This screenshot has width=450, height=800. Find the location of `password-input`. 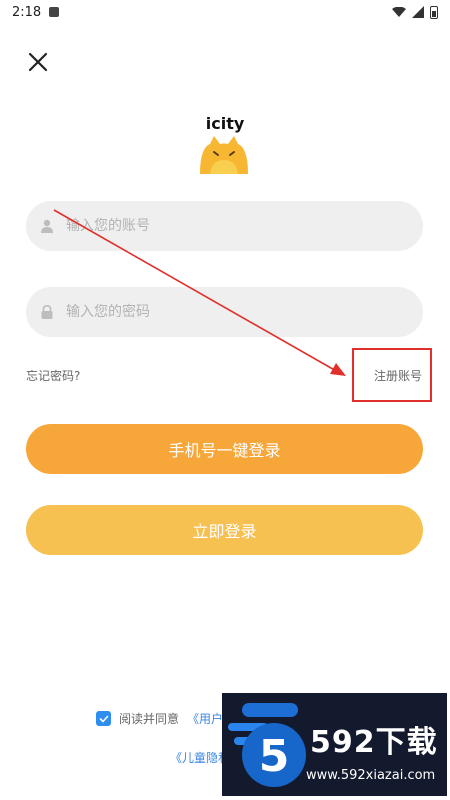

password-input is located at coordinates (226, 312).